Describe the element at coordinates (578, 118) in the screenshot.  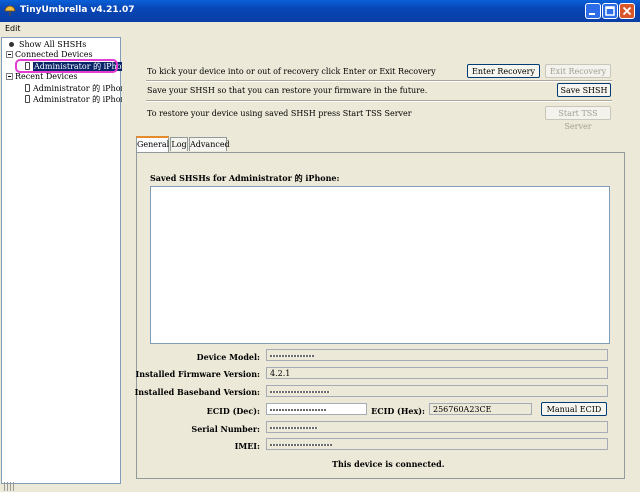
I see `start-tss-server-button: Start TSS Server` at that location.